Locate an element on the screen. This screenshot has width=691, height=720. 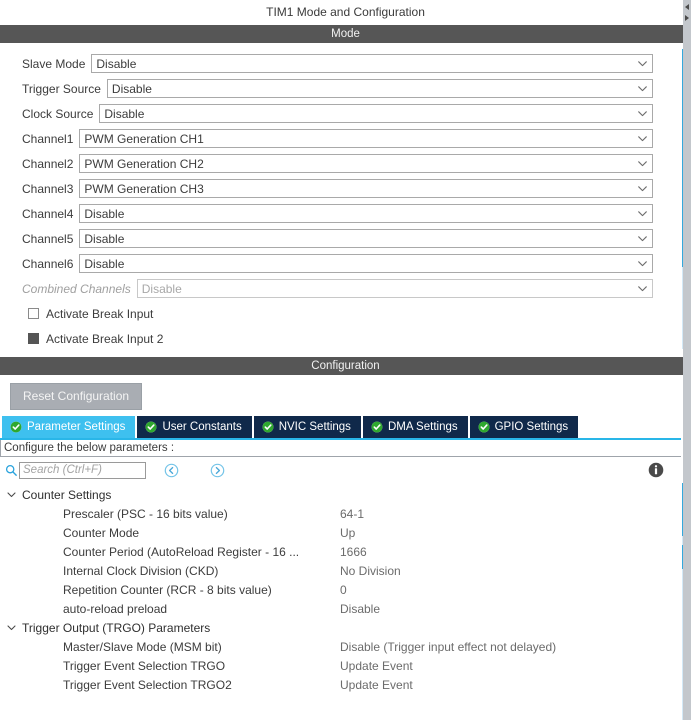
tab-dma-settings: DMA Settings is located at coordinates (415, 427).